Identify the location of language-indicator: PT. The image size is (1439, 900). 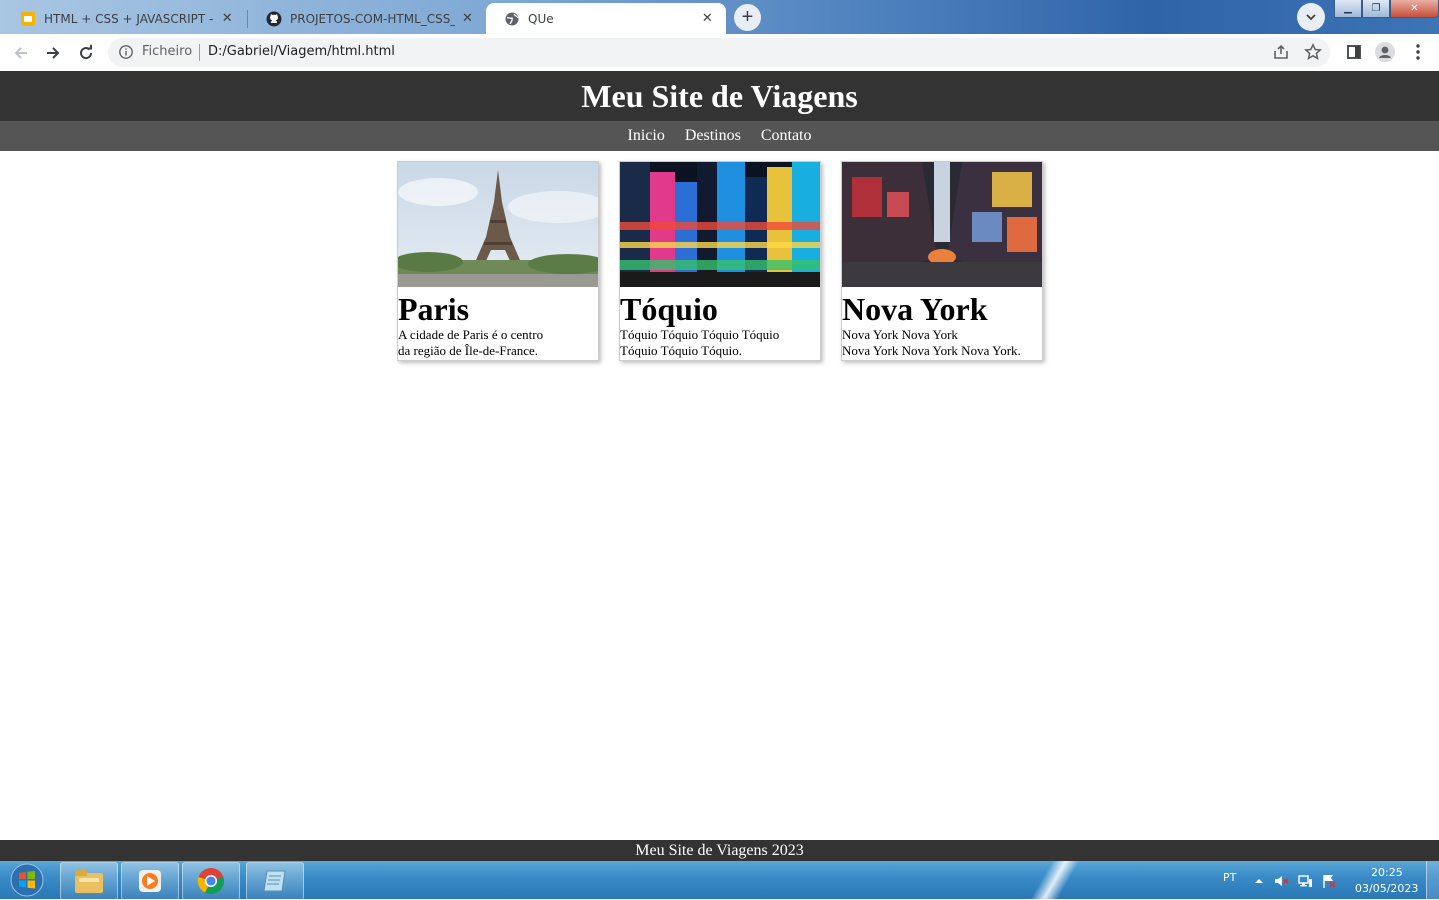
(1229, 877).